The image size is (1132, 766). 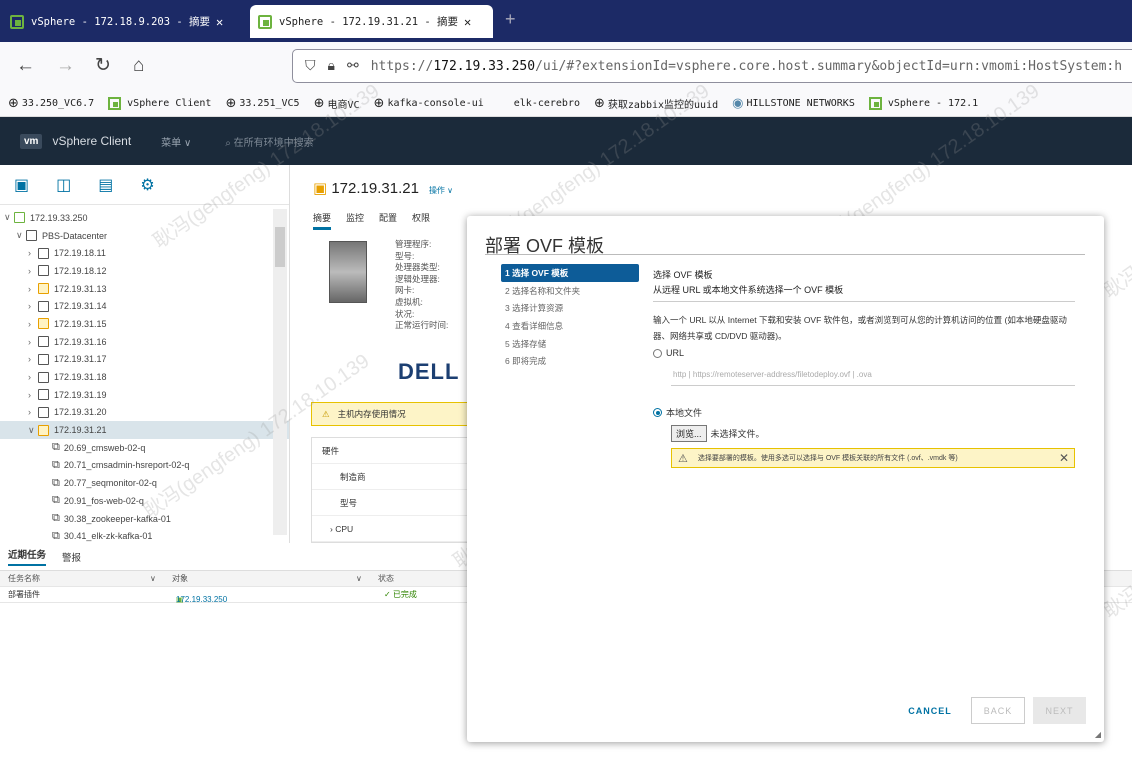 I want to click on tab-vsphere-203: vSphere - 172.18.9.203 - 摘要 ✕, so click(x=116, y=21).